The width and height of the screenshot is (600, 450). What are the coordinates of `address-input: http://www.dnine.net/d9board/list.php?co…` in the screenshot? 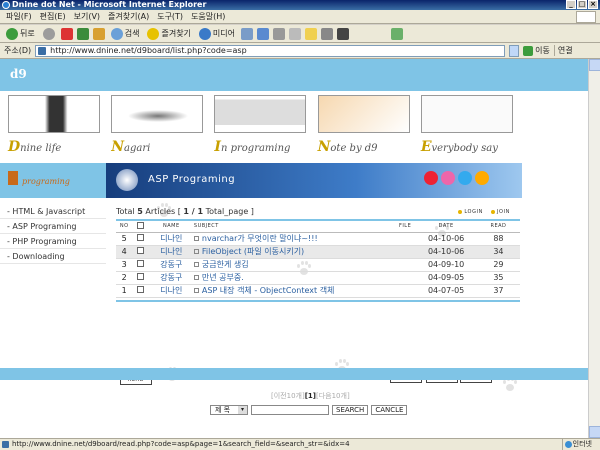 It's located at (270, 50).